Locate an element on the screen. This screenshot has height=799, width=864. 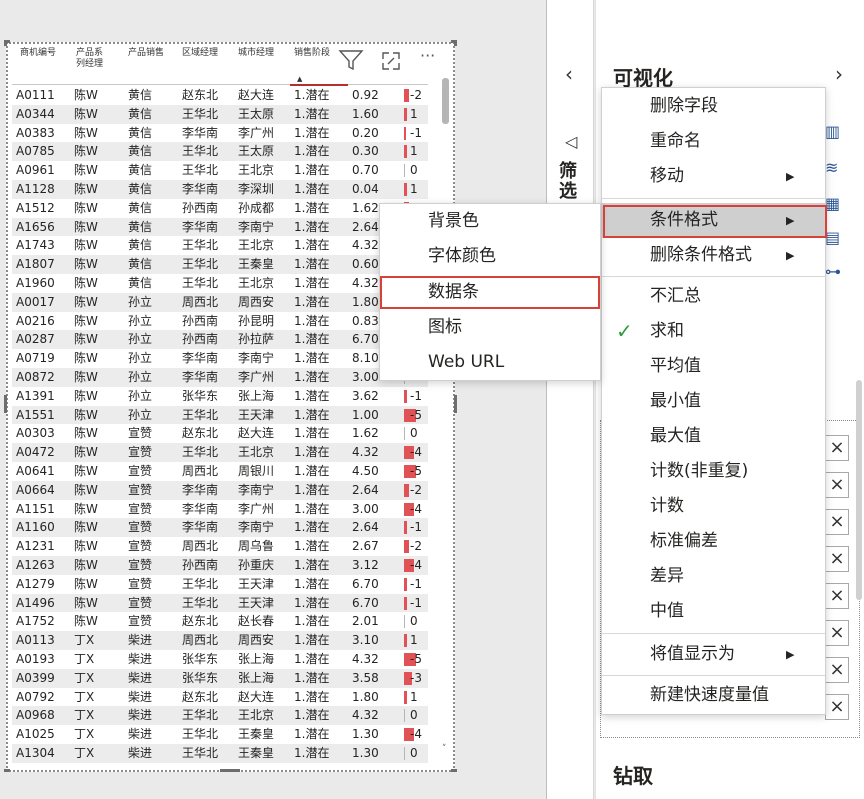
table-row: A0344 陈W 黄信 王华北 王太原 1.潜在 1.60 1 is located at coordinates (220, 114).